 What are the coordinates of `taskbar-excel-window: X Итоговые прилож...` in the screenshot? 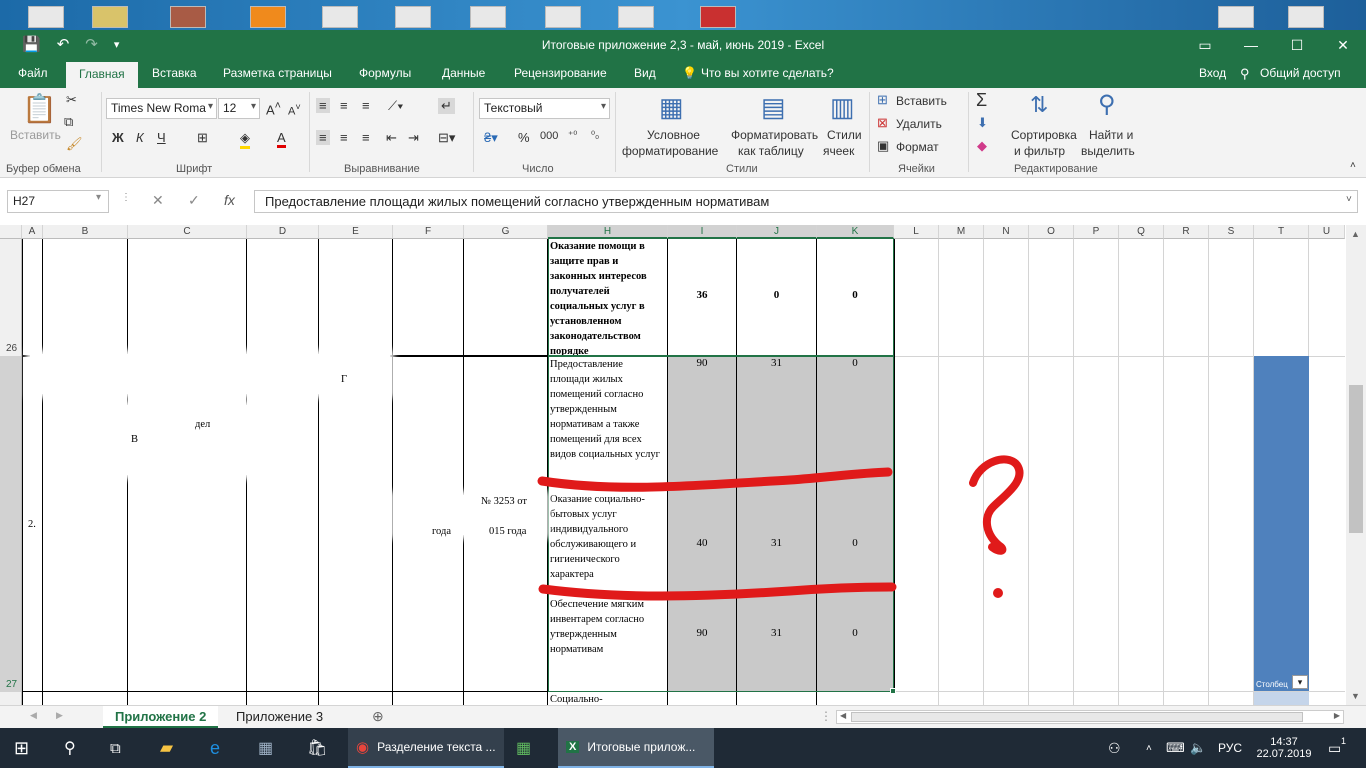 It's located at (636, 748).